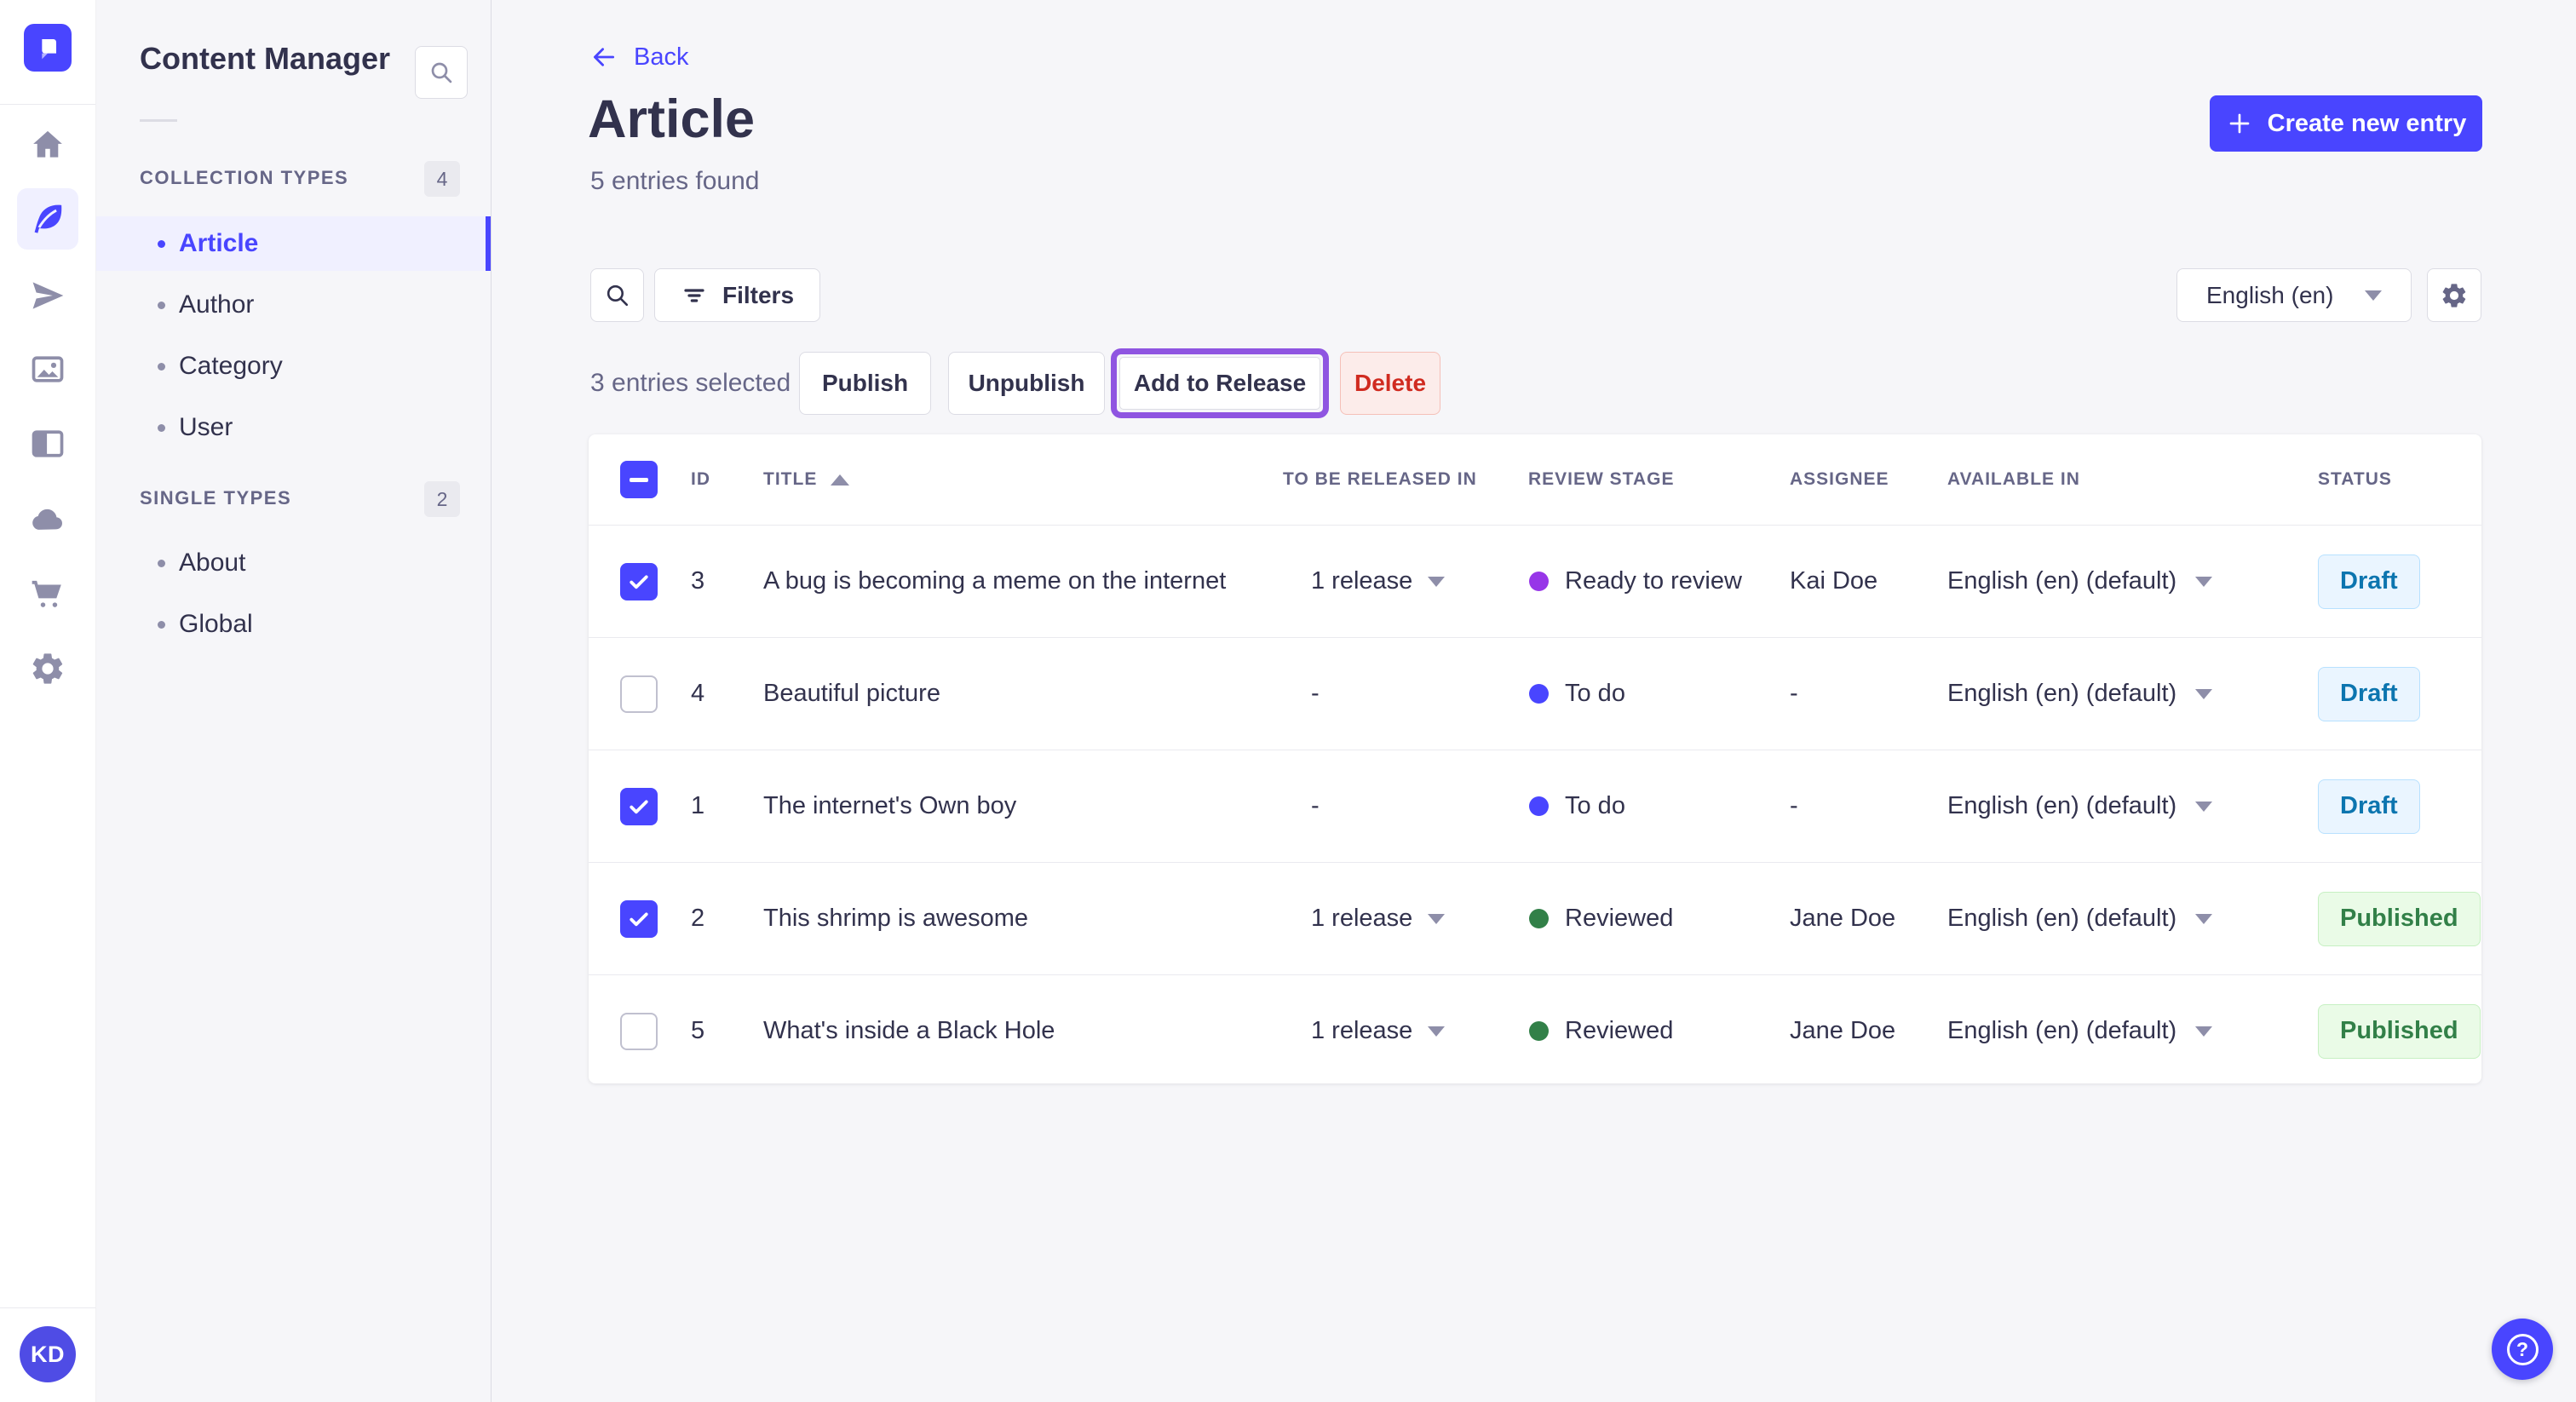  I want to click on view-settings-button, so click(2454, 295).